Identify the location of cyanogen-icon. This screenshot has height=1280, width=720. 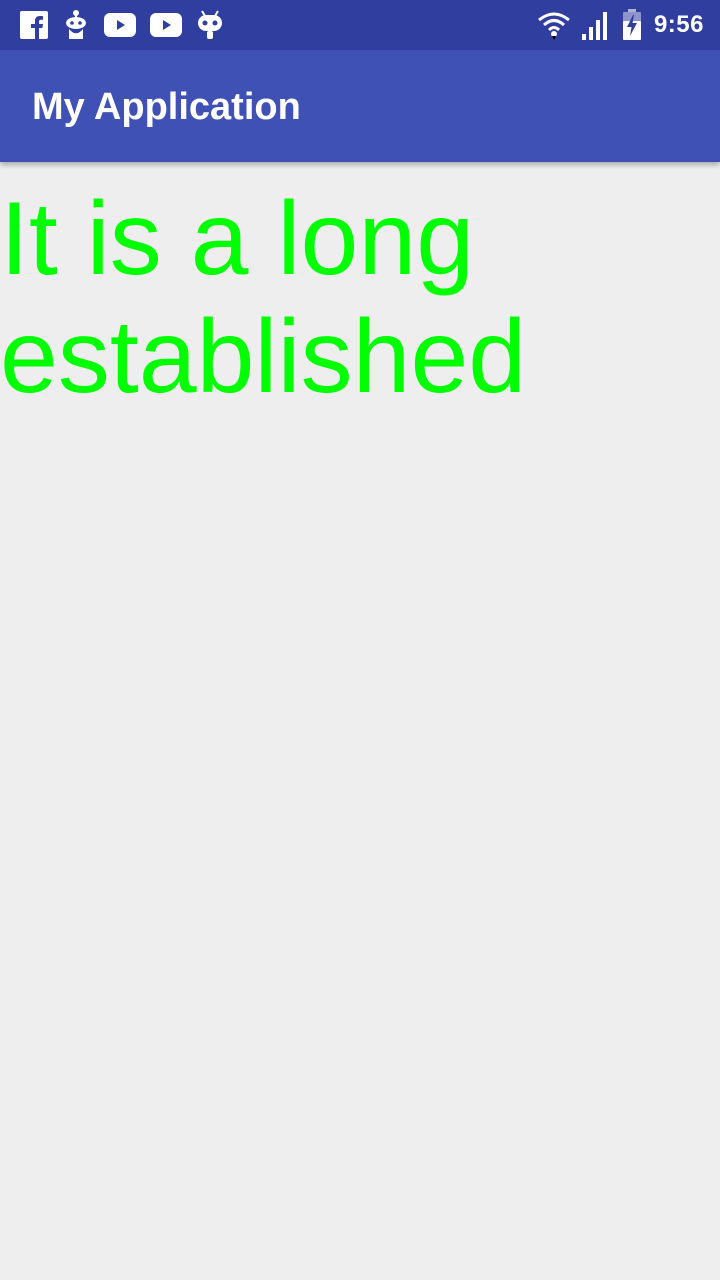
(210, 25).